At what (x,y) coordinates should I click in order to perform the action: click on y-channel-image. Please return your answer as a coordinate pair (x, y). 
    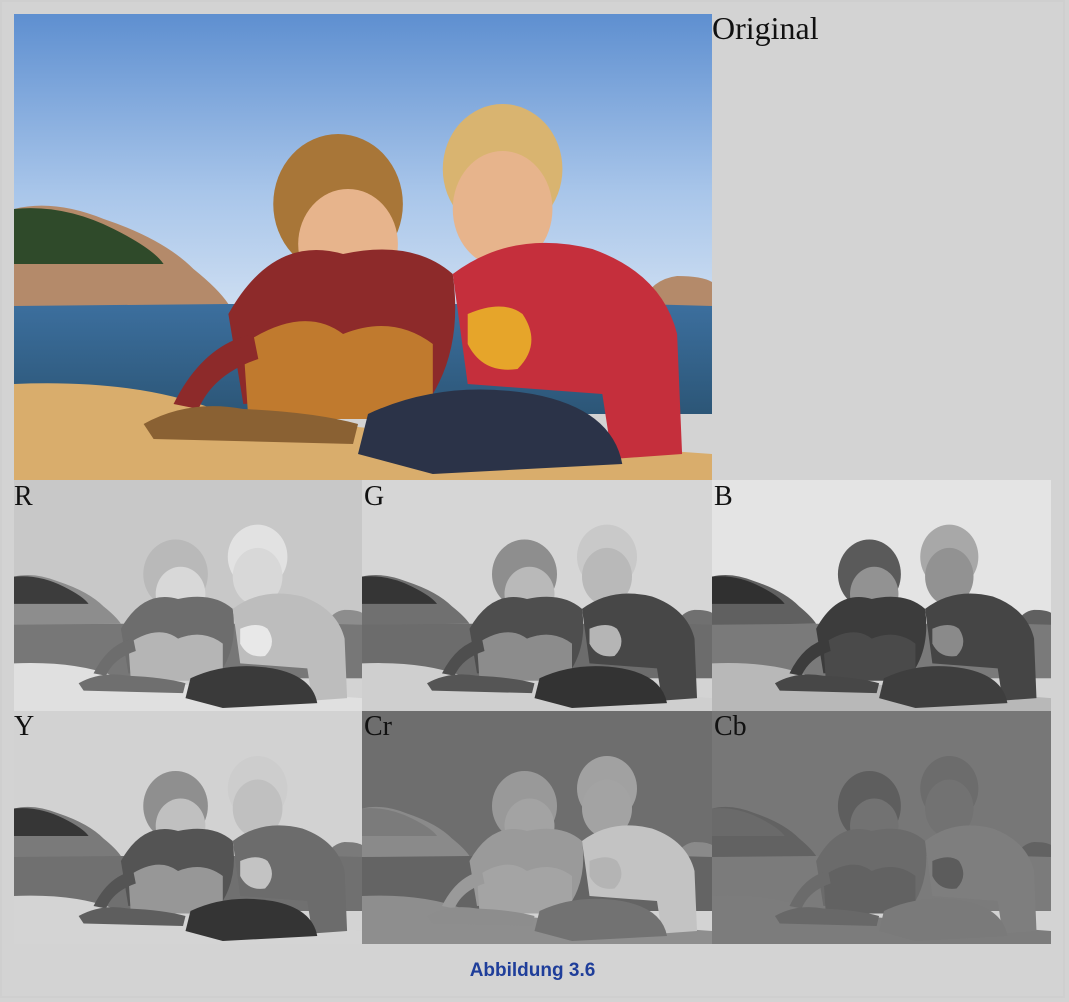
    Looking at the image, I should click on (188, 827).